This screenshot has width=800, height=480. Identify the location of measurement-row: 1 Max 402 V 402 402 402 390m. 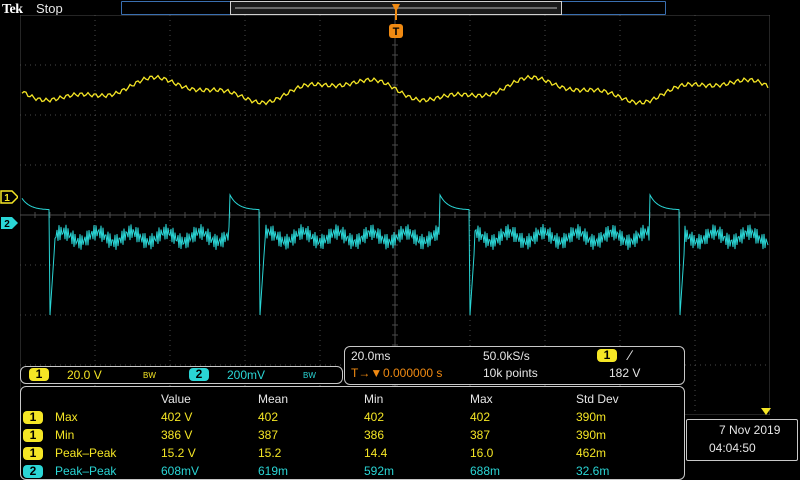
(349, 417).